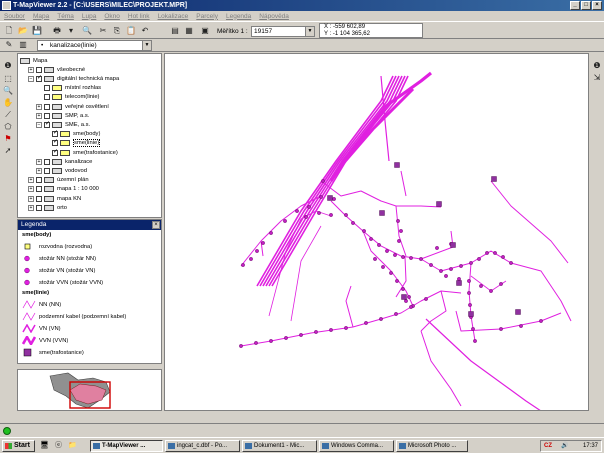 The height and width of the screenshot is (453, 604). Describe the element at coordinates (156, 225) in the screenshot. I see `legend-close-button: ×` at that location.